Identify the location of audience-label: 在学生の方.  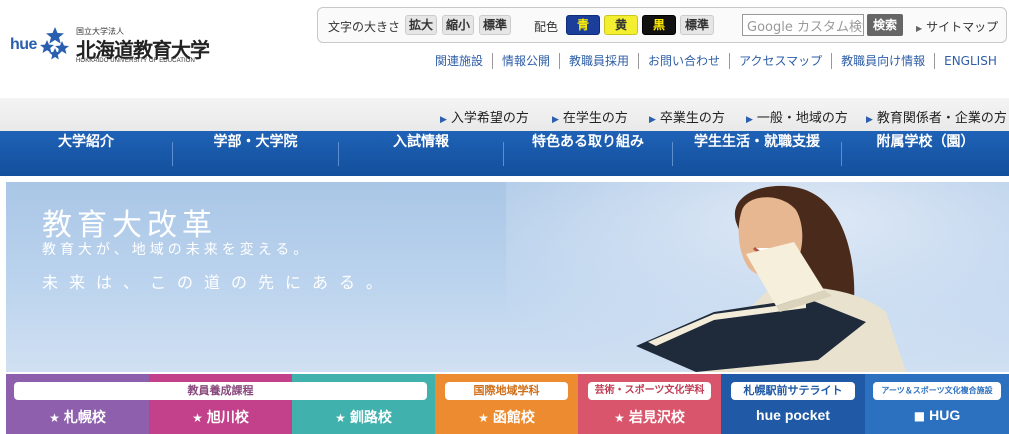
(595, 118).